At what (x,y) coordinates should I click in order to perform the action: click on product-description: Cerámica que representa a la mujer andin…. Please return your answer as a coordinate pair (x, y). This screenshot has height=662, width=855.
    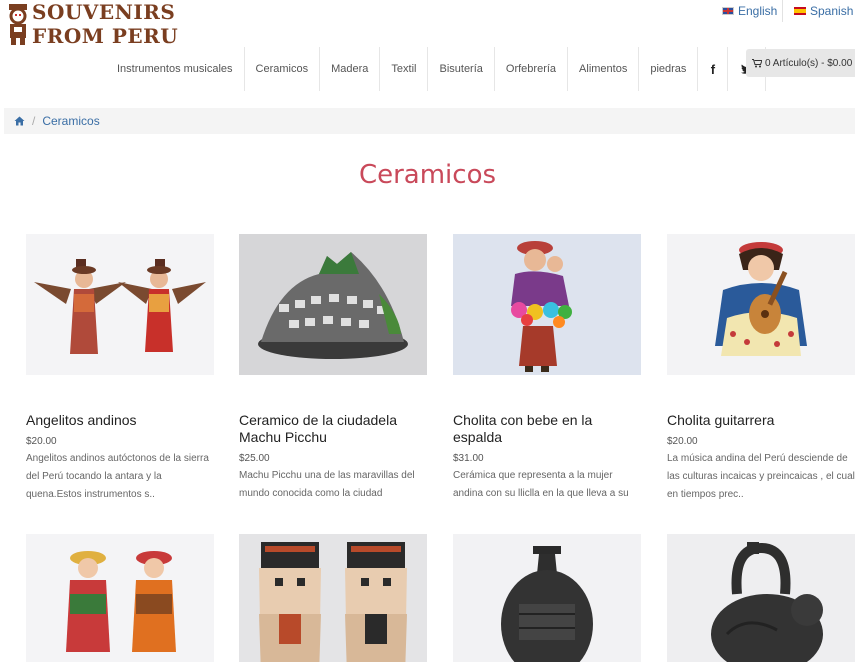
    Looking at the image, I should click on (541, 484).